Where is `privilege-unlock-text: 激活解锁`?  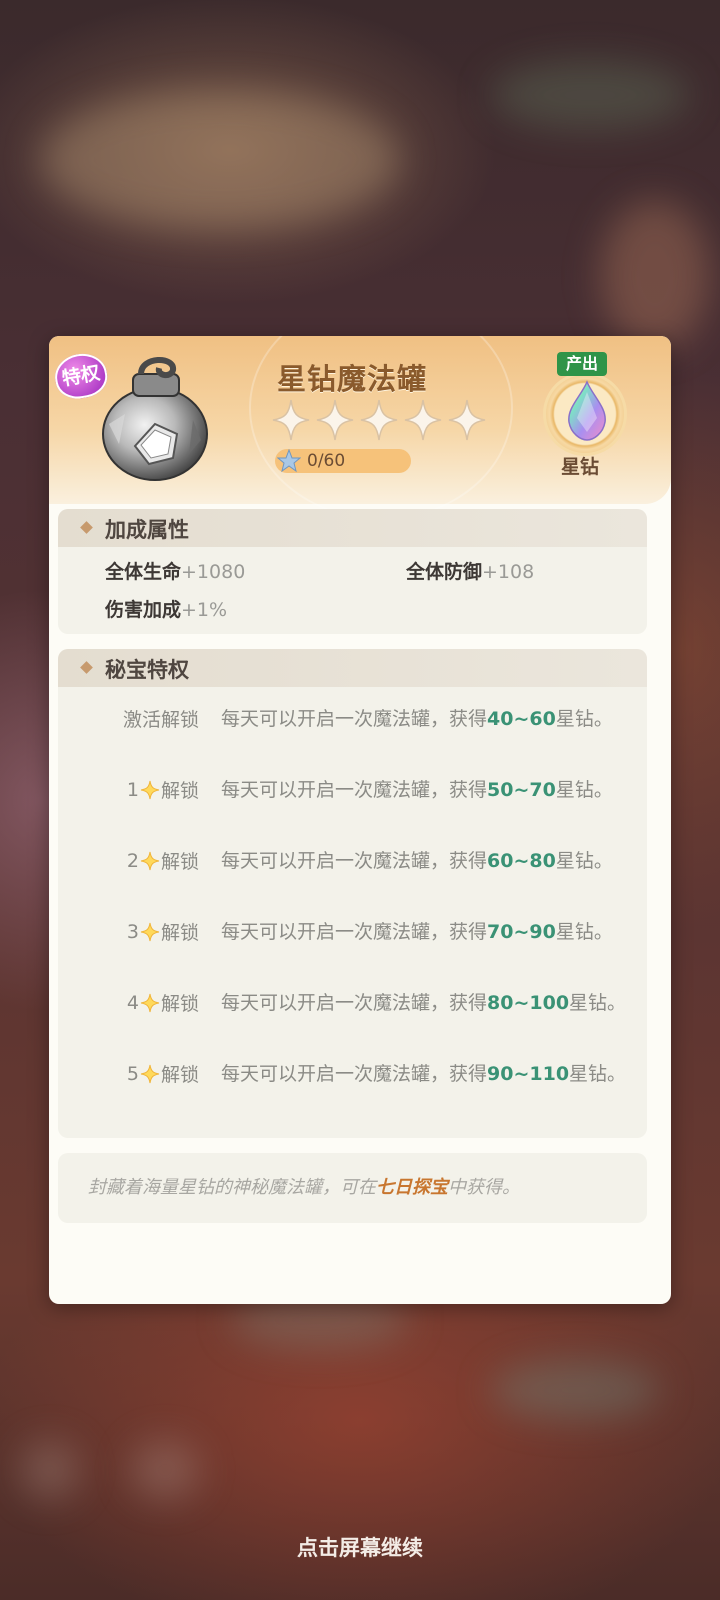
privilege-unlock-text: 激活解锁 is located at coordinates (160, 720).